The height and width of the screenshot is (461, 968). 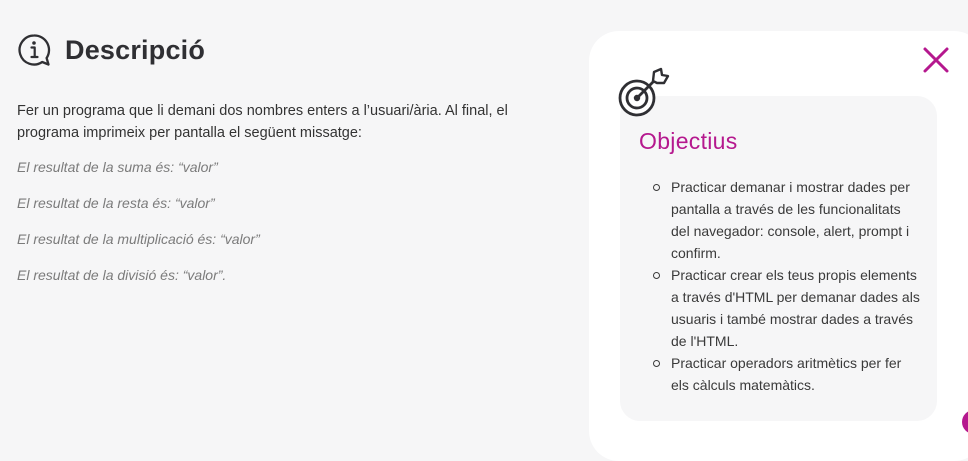 What do you see at coordinates (297, 50) in the screenshot?
I see `description-header: Descripció` at bounding box center [297, 50].